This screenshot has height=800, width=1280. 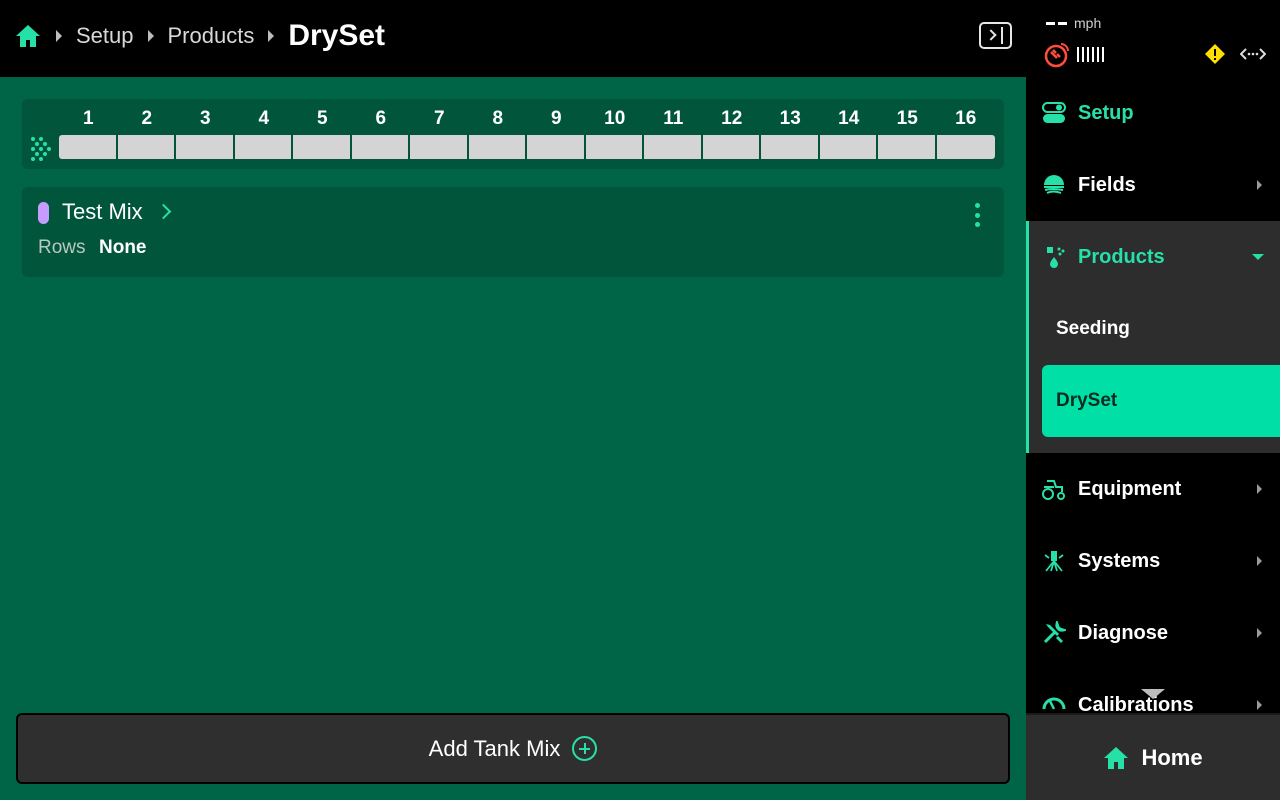 I want to click on nav-group-products: Products Seeding DrySet, so click(x=1153, y=337).